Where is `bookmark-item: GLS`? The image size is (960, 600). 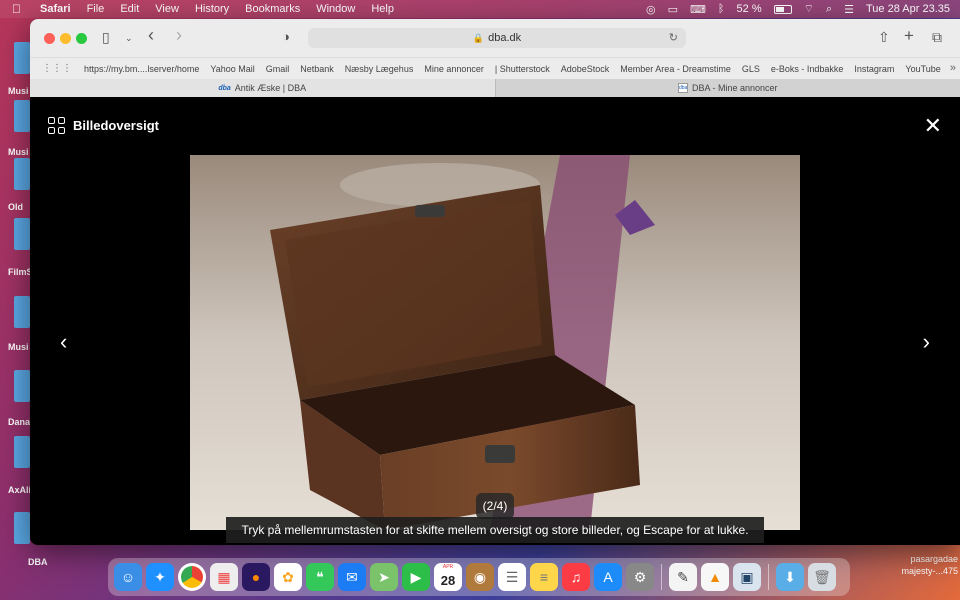
bookmark-item: GLS is located at coordinates (751, 69).